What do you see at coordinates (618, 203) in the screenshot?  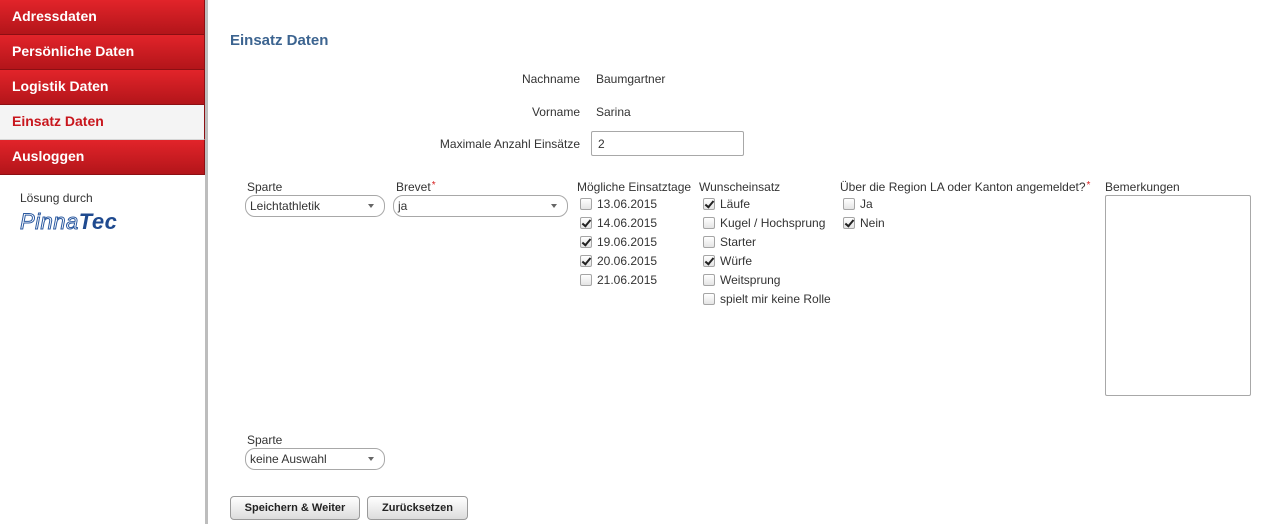 I see `einsatztag-option: 13.06.2015` at bounding box center [618, 203].